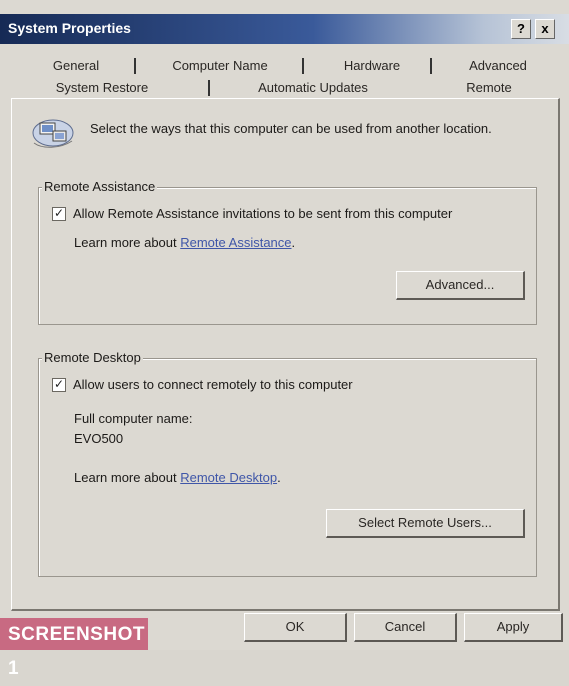 Image resolution: width=569 pixels, height=686 pixels. What do you see at coordinates (59, 214) in the screenshot?
I see `remote-assistance-checkbox: ✓` at bounding box center [59, 214].